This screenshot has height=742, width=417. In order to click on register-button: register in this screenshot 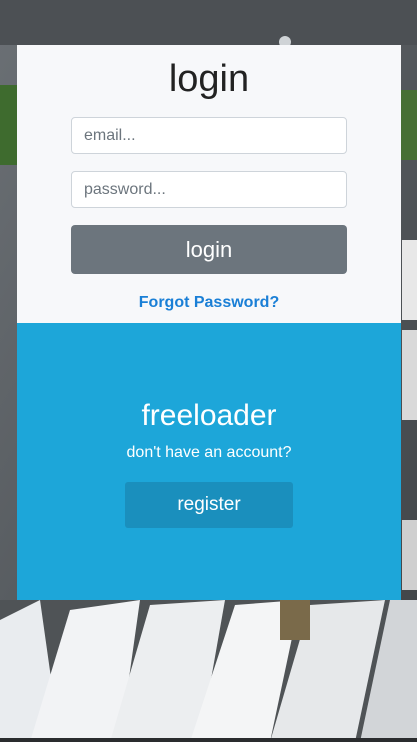, I will do `click(209, 505)`.